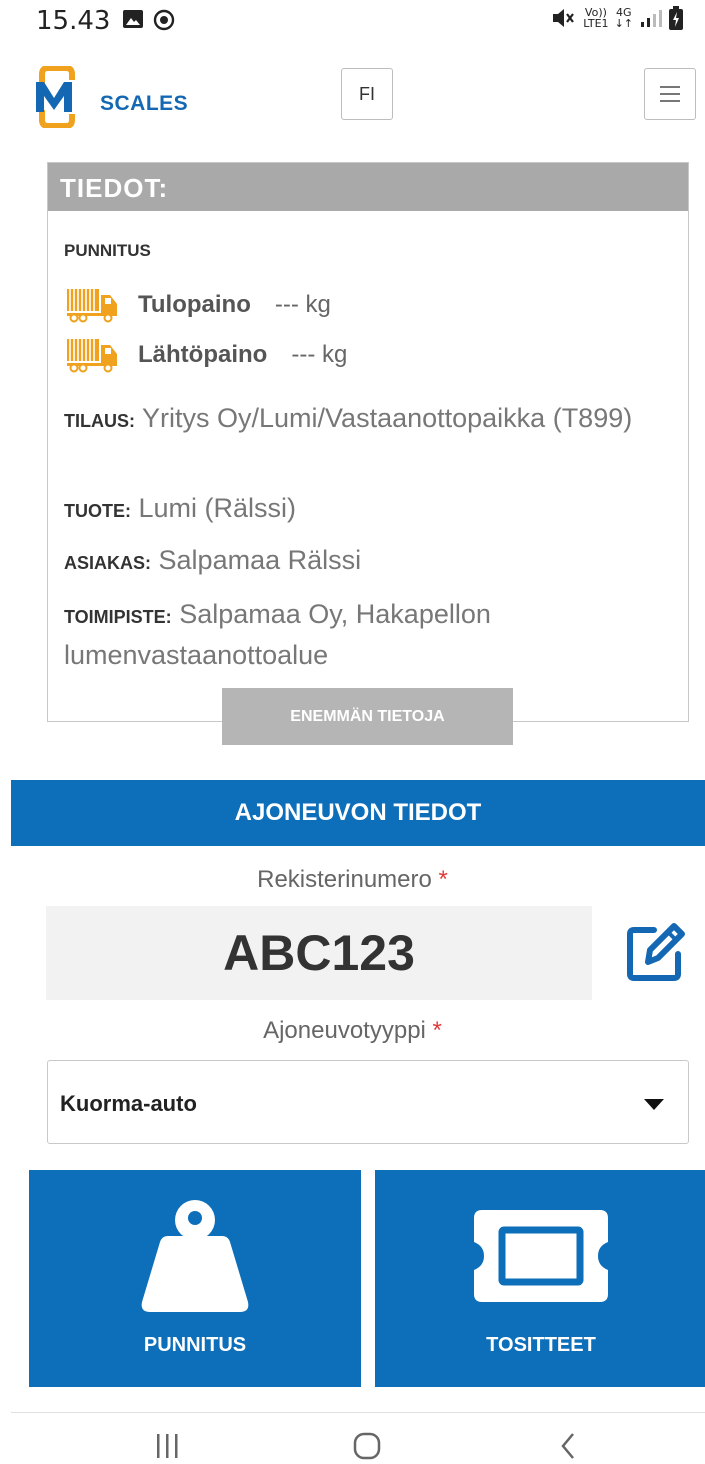  I want to click on edit-icon, so click(657, 951).